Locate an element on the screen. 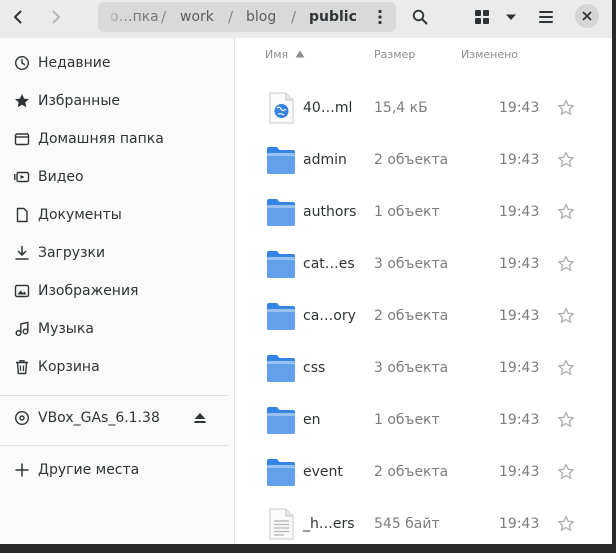  file-row: ca…ory 2 объекта 19:43 is located at coordinates (423, 316).